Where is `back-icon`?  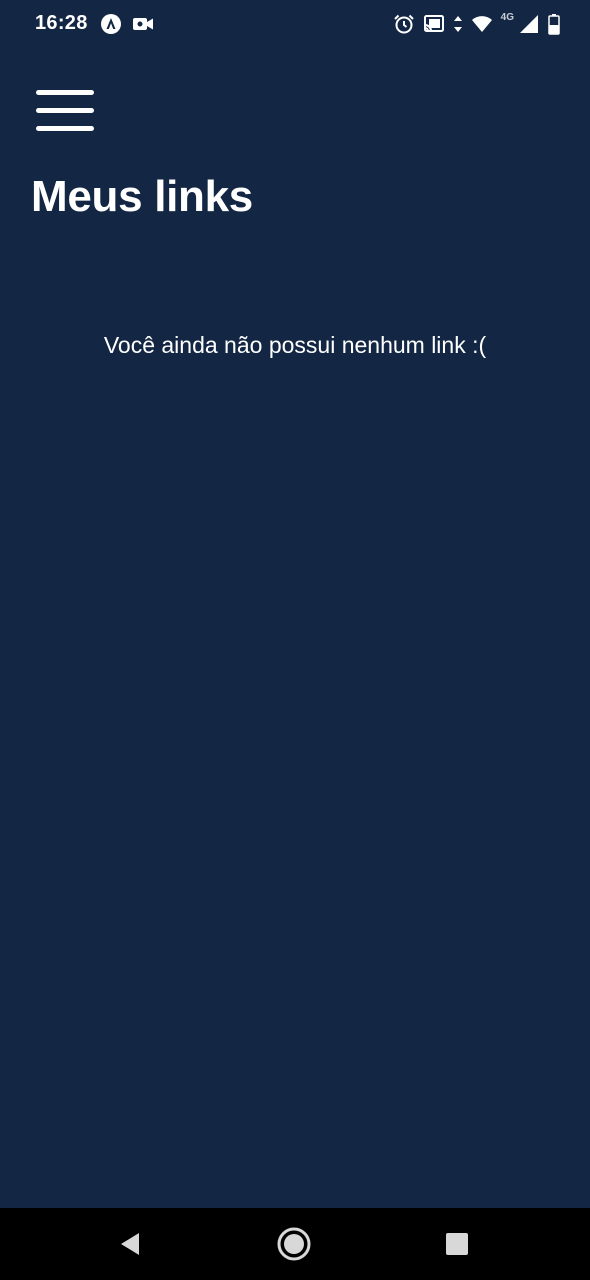
back-icon is located at coordinates (130, 1244).